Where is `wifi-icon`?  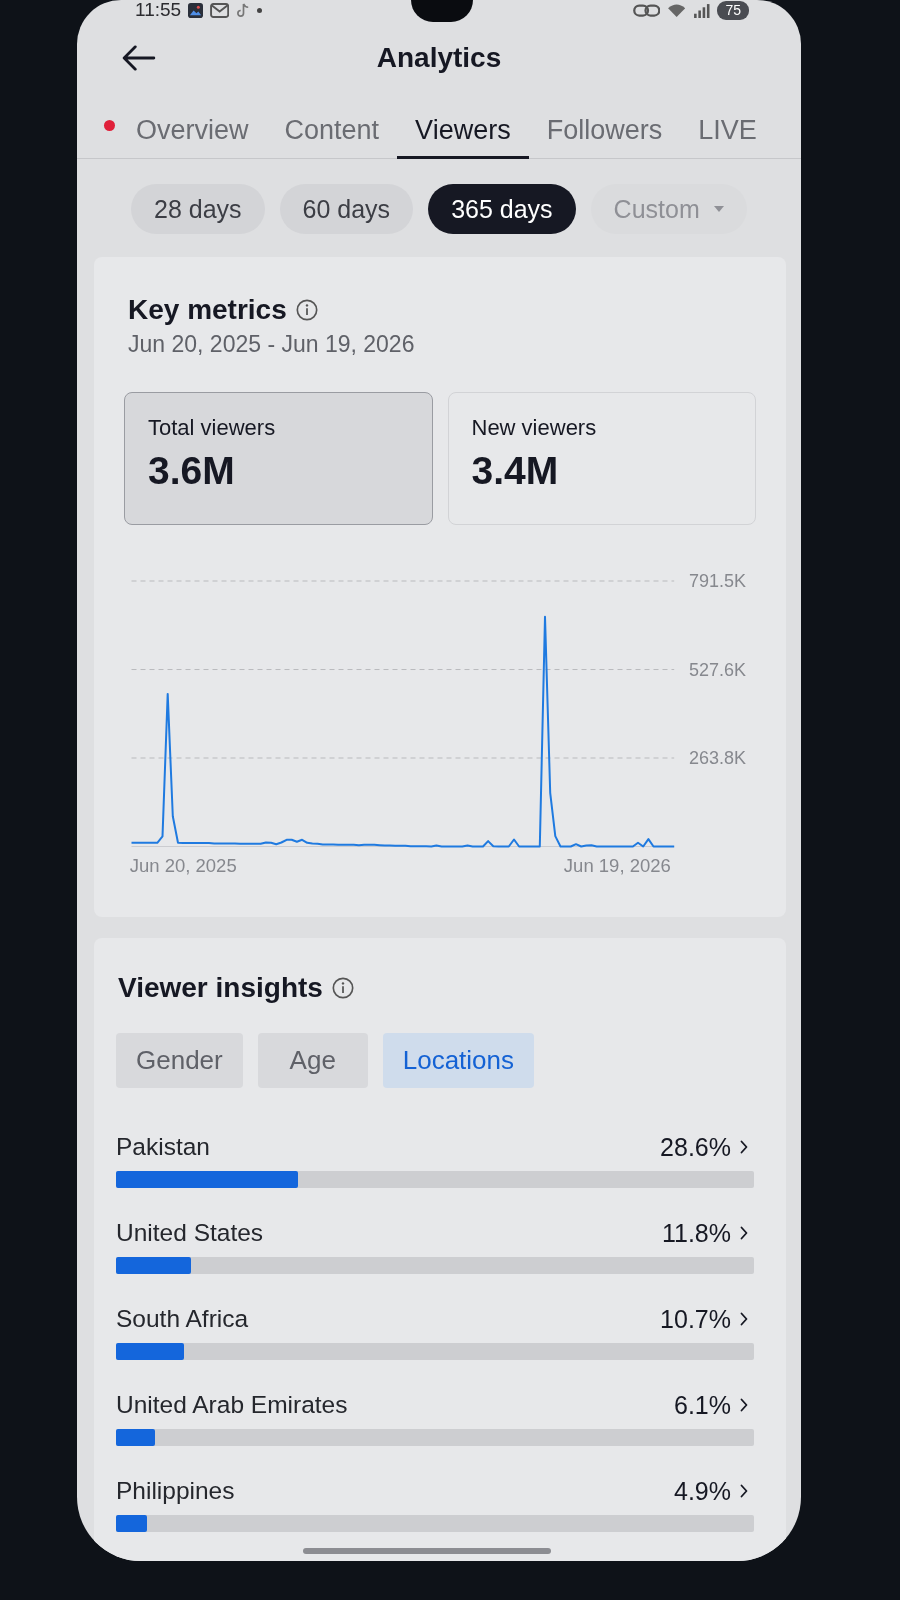
wifi-icon is located at coordinates (677, 10).